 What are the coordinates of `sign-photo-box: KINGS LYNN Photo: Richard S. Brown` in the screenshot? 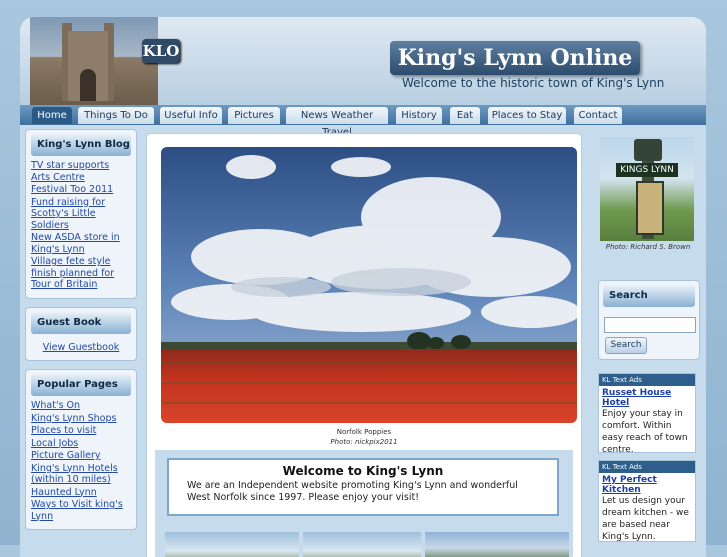 It's located at (648, 194).